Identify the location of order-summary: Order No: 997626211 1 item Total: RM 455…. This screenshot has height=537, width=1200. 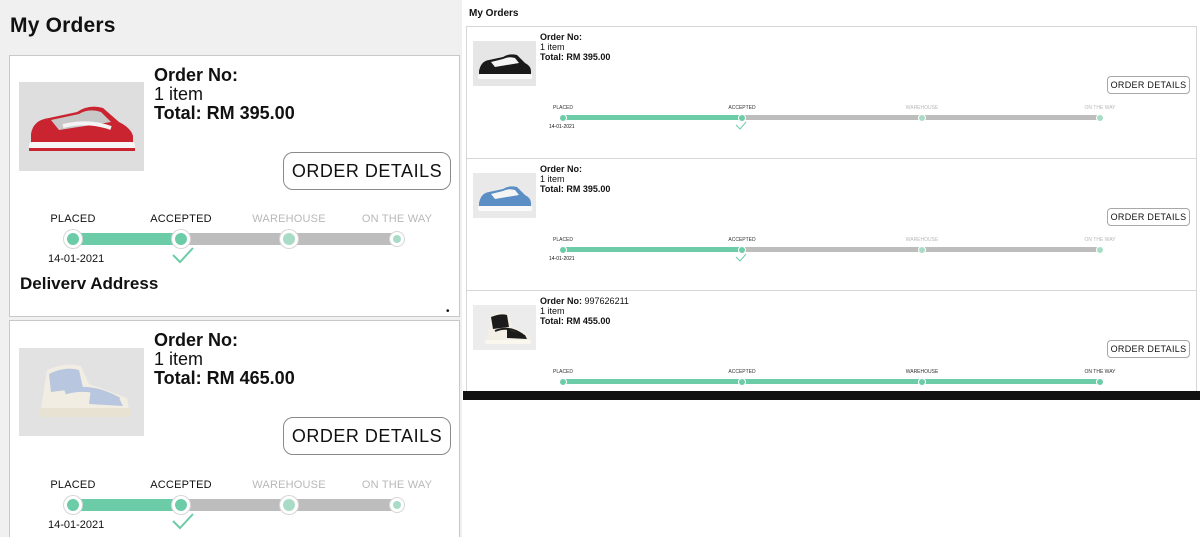
(584, 311).